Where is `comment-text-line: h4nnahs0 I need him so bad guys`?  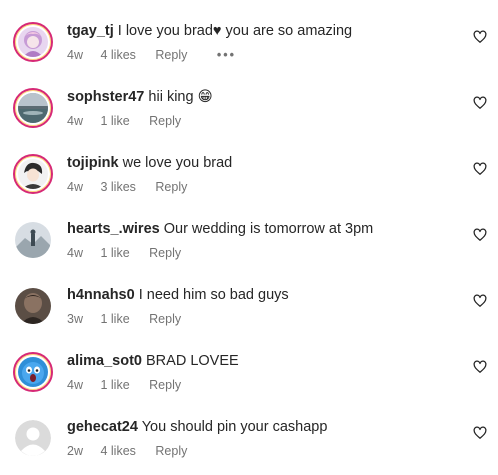 comment-text-line: h4nnahs0 I need him so bad guys is located at coordinates (178, 295).